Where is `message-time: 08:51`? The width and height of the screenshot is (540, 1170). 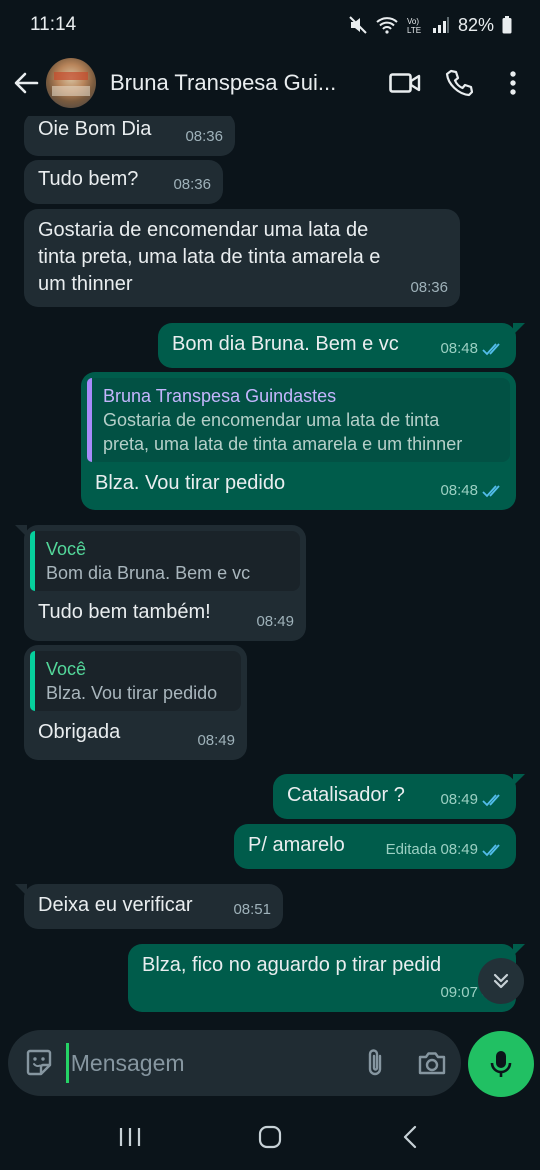 message-time: 08:51 is located at coordinates (252, 909).